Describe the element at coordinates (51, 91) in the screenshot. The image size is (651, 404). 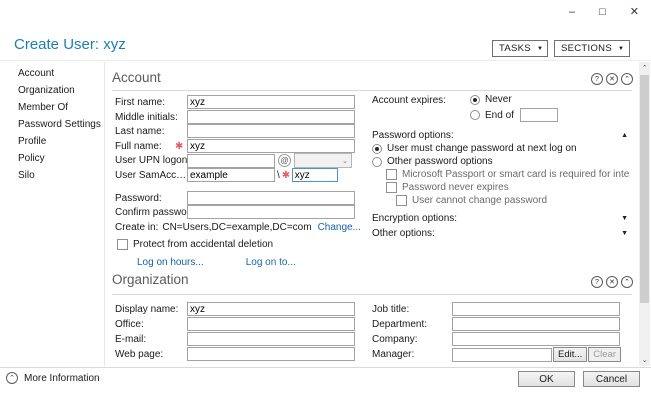
I see `sidebar-item-organization: Organization` at that location.